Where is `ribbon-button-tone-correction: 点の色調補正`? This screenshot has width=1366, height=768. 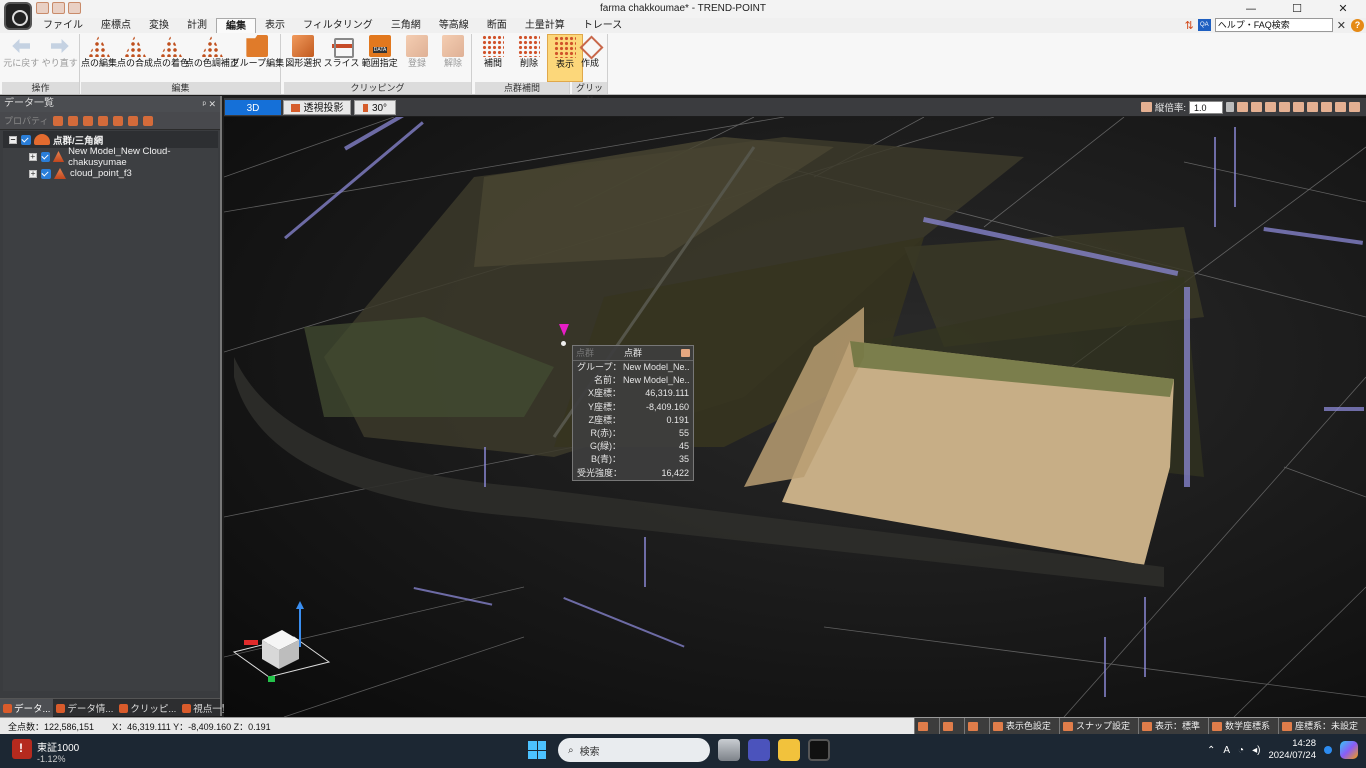
ribbon-button-tone-correction: 点の色調補正 is located at coordinates (212, 58).